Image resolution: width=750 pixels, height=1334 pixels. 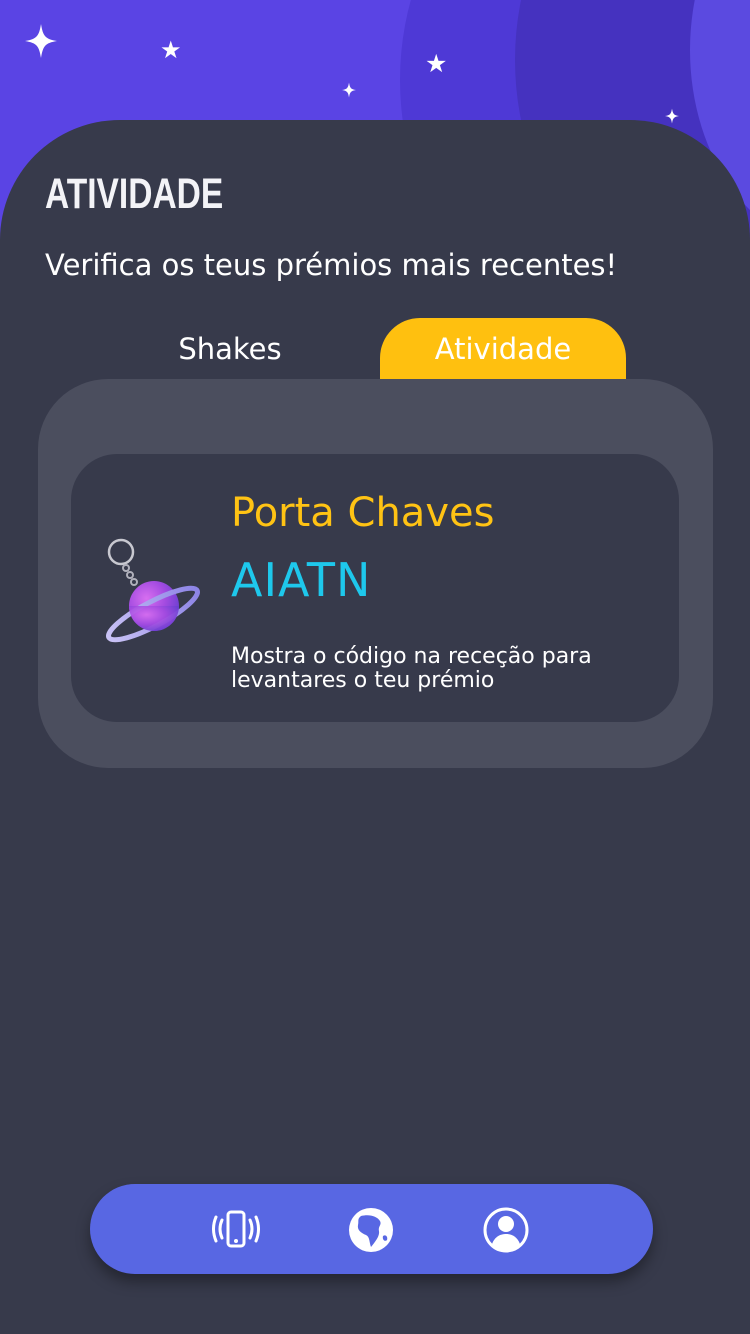 I want to click on profile-icon, so click(x=506, y=1230).